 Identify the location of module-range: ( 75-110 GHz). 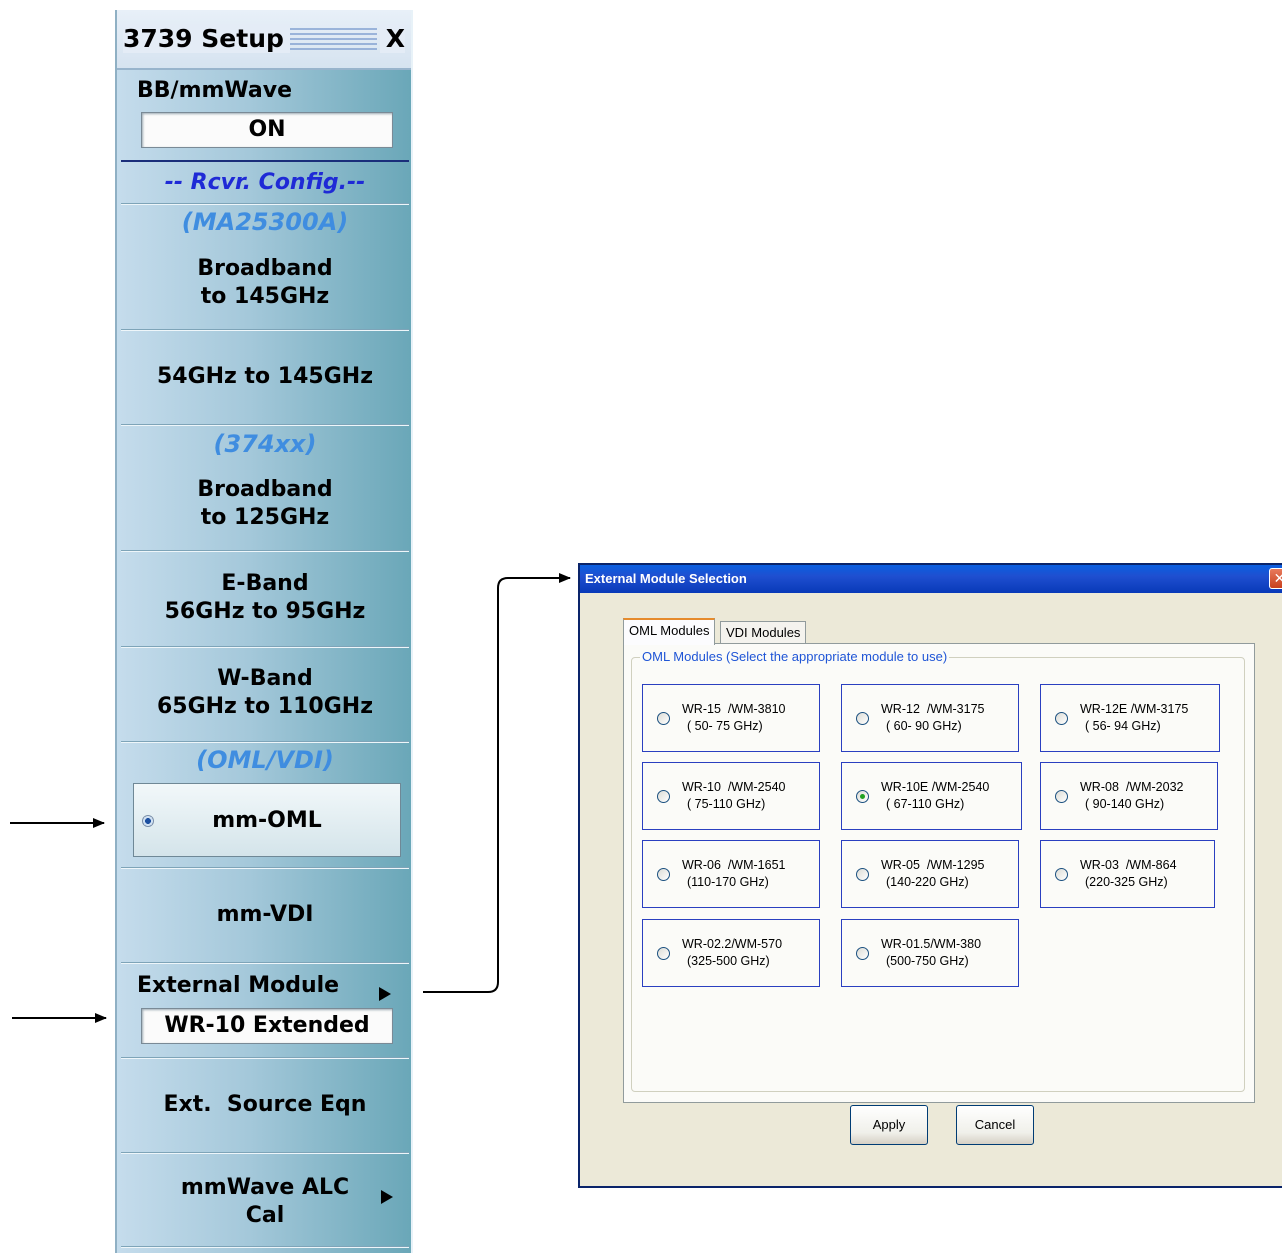
(726, 804).